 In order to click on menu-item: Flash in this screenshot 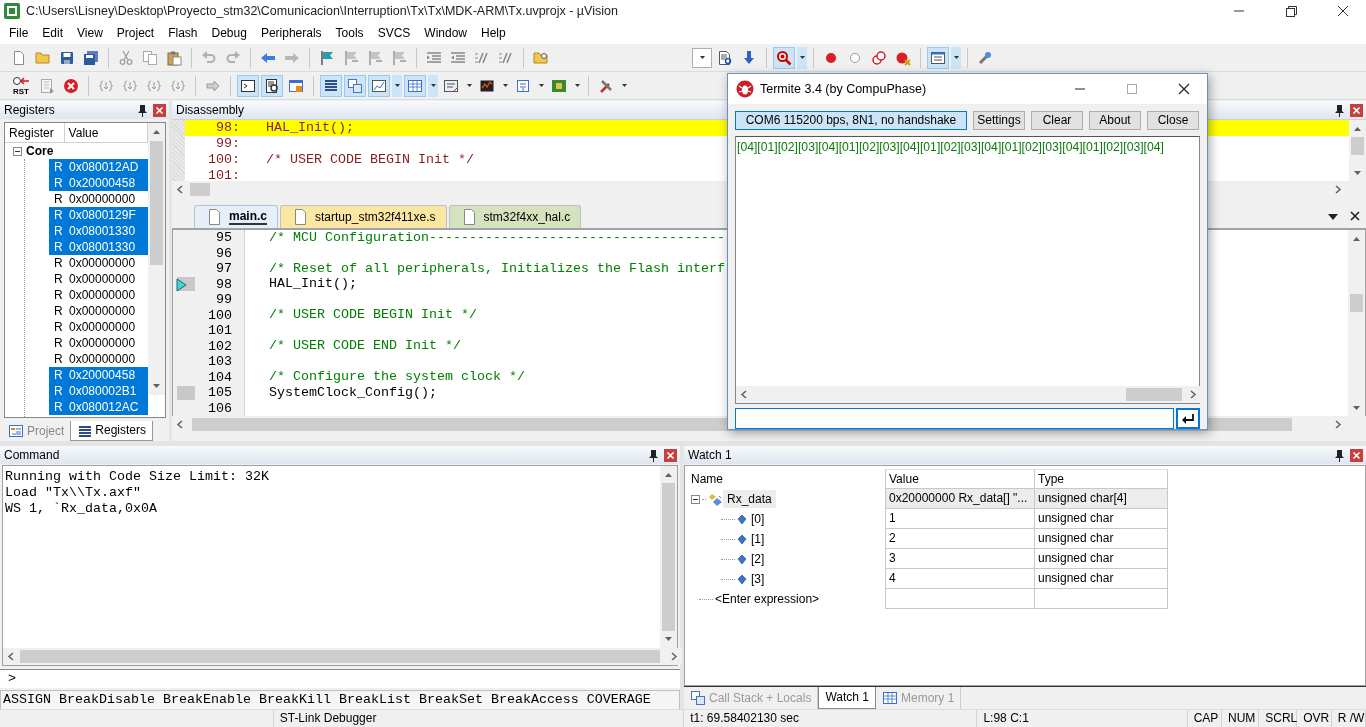, I will do `click(183, 33)`.